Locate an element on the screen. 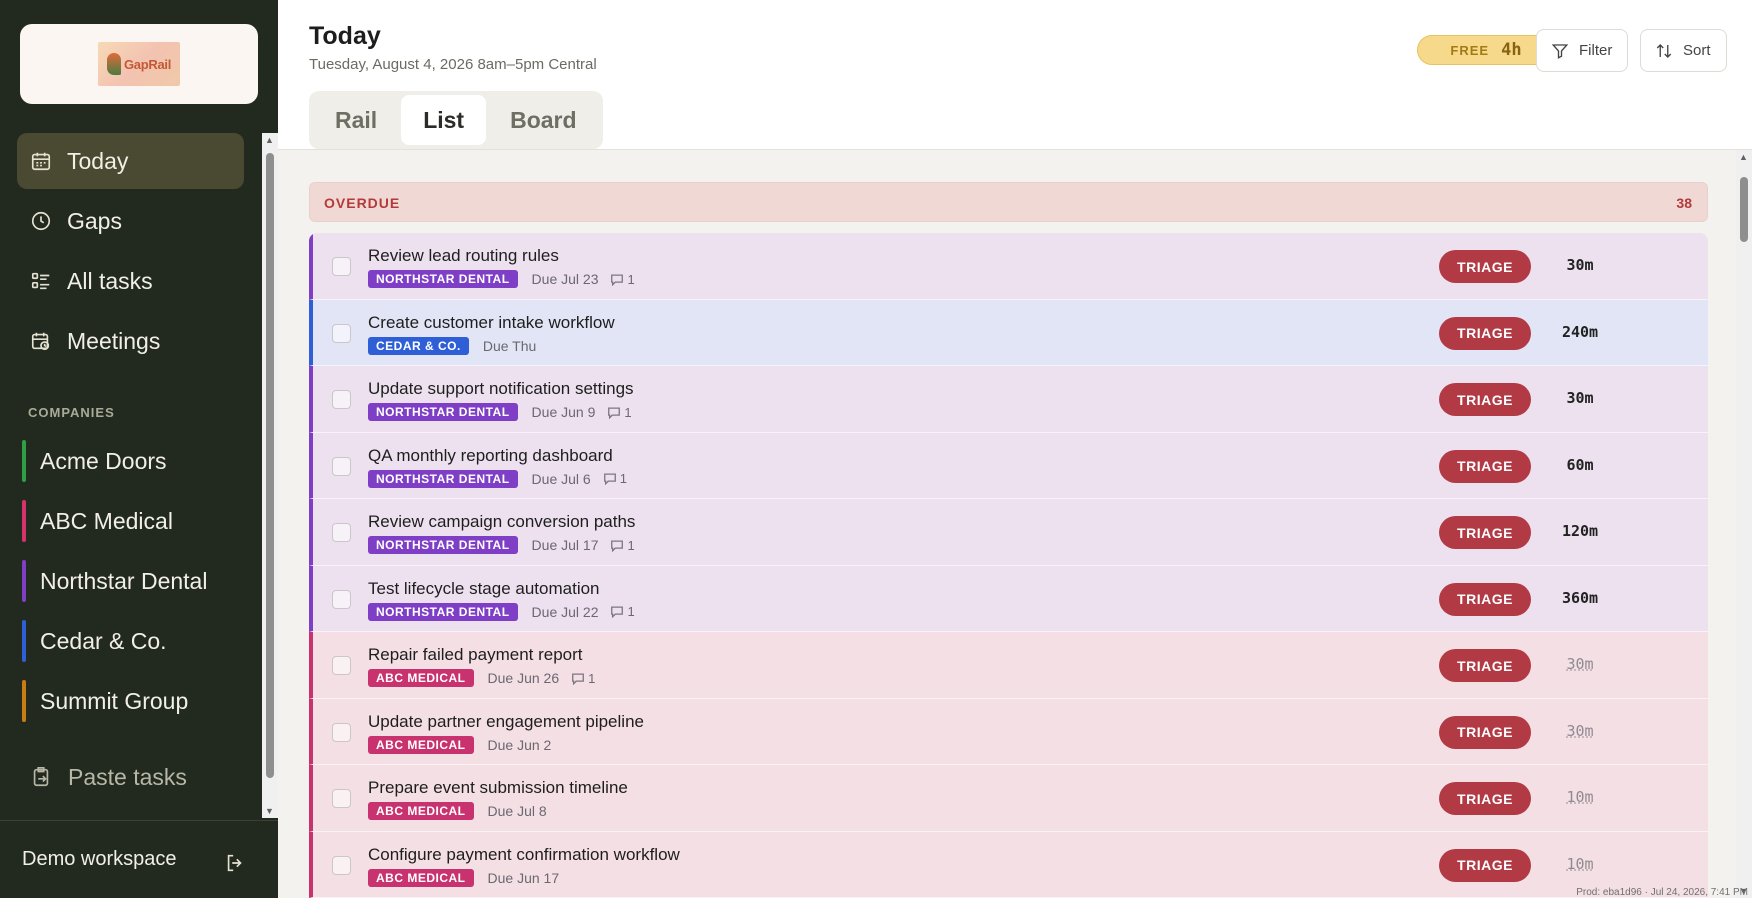 This screenshot has height=898, width=1752. company-tag: CEDAR & CO. is located at coordinates (418, 345).